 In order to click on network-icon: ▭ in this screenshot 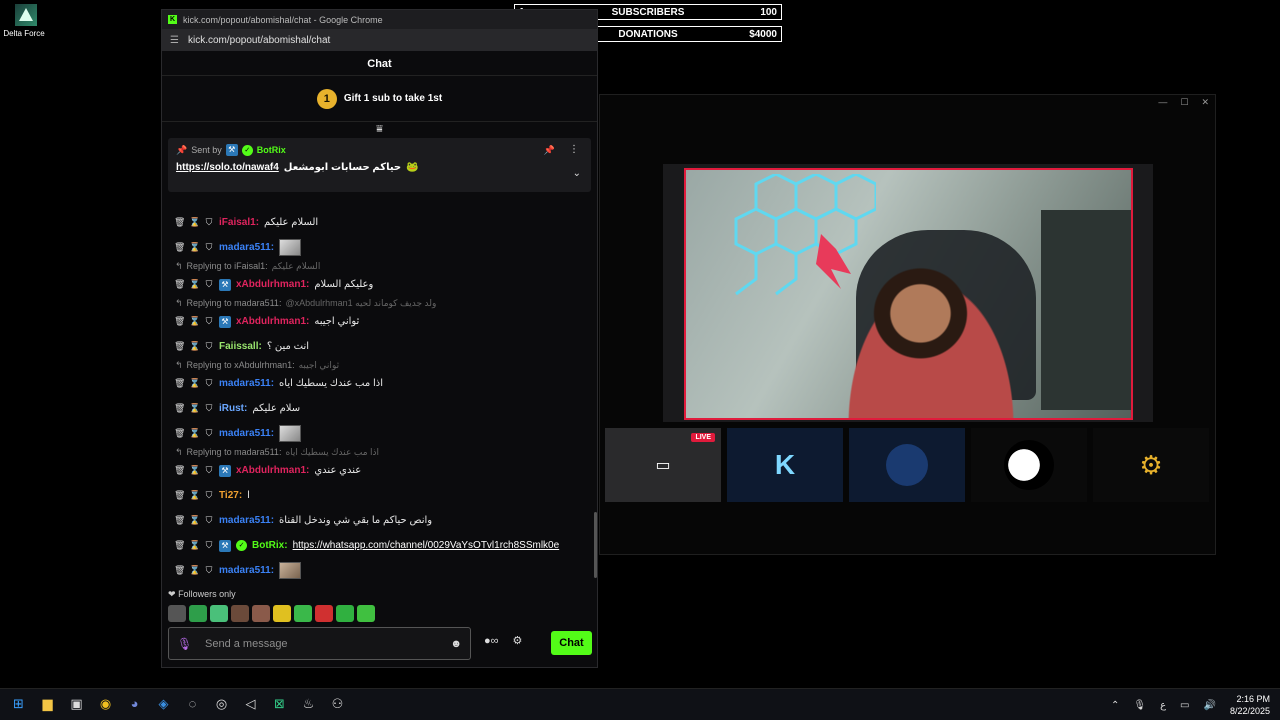, I will do `click(1184, 705)`.